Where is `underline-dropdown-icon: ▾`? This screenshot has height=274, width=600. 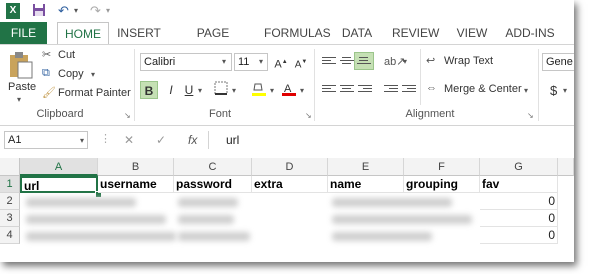
underline-dropdown-icon: ▾ is located at coordinates (200, 90).